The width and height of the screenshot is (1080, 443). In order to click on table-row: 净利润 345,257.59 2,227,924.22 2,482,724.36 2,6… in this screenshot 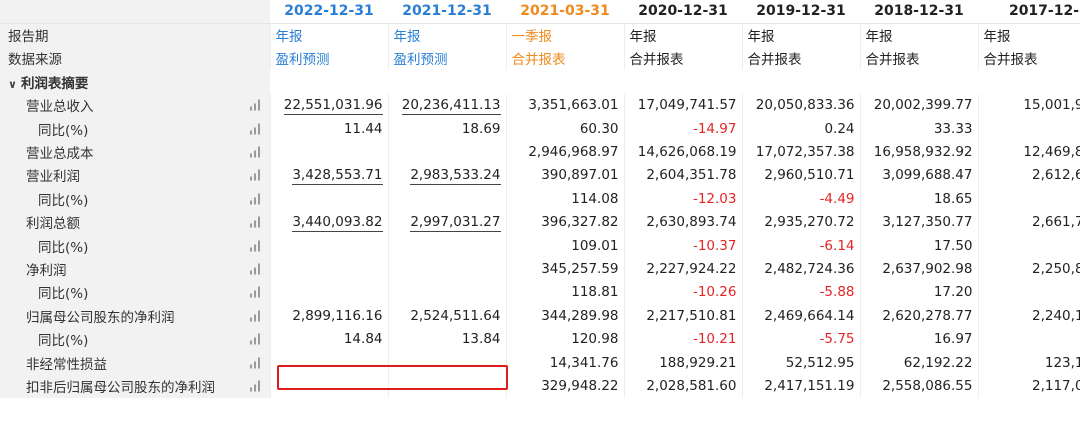, I will do `click(540, 269)`.